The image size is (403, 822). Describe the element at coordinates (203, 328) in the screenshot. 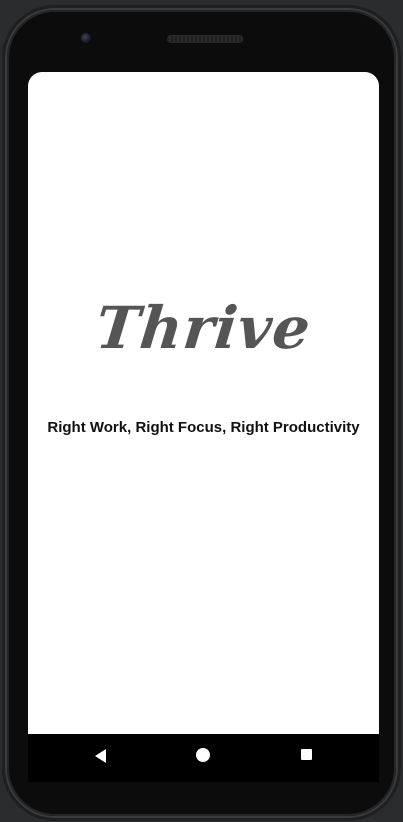

I see `app-logo: Thrive` at that location.